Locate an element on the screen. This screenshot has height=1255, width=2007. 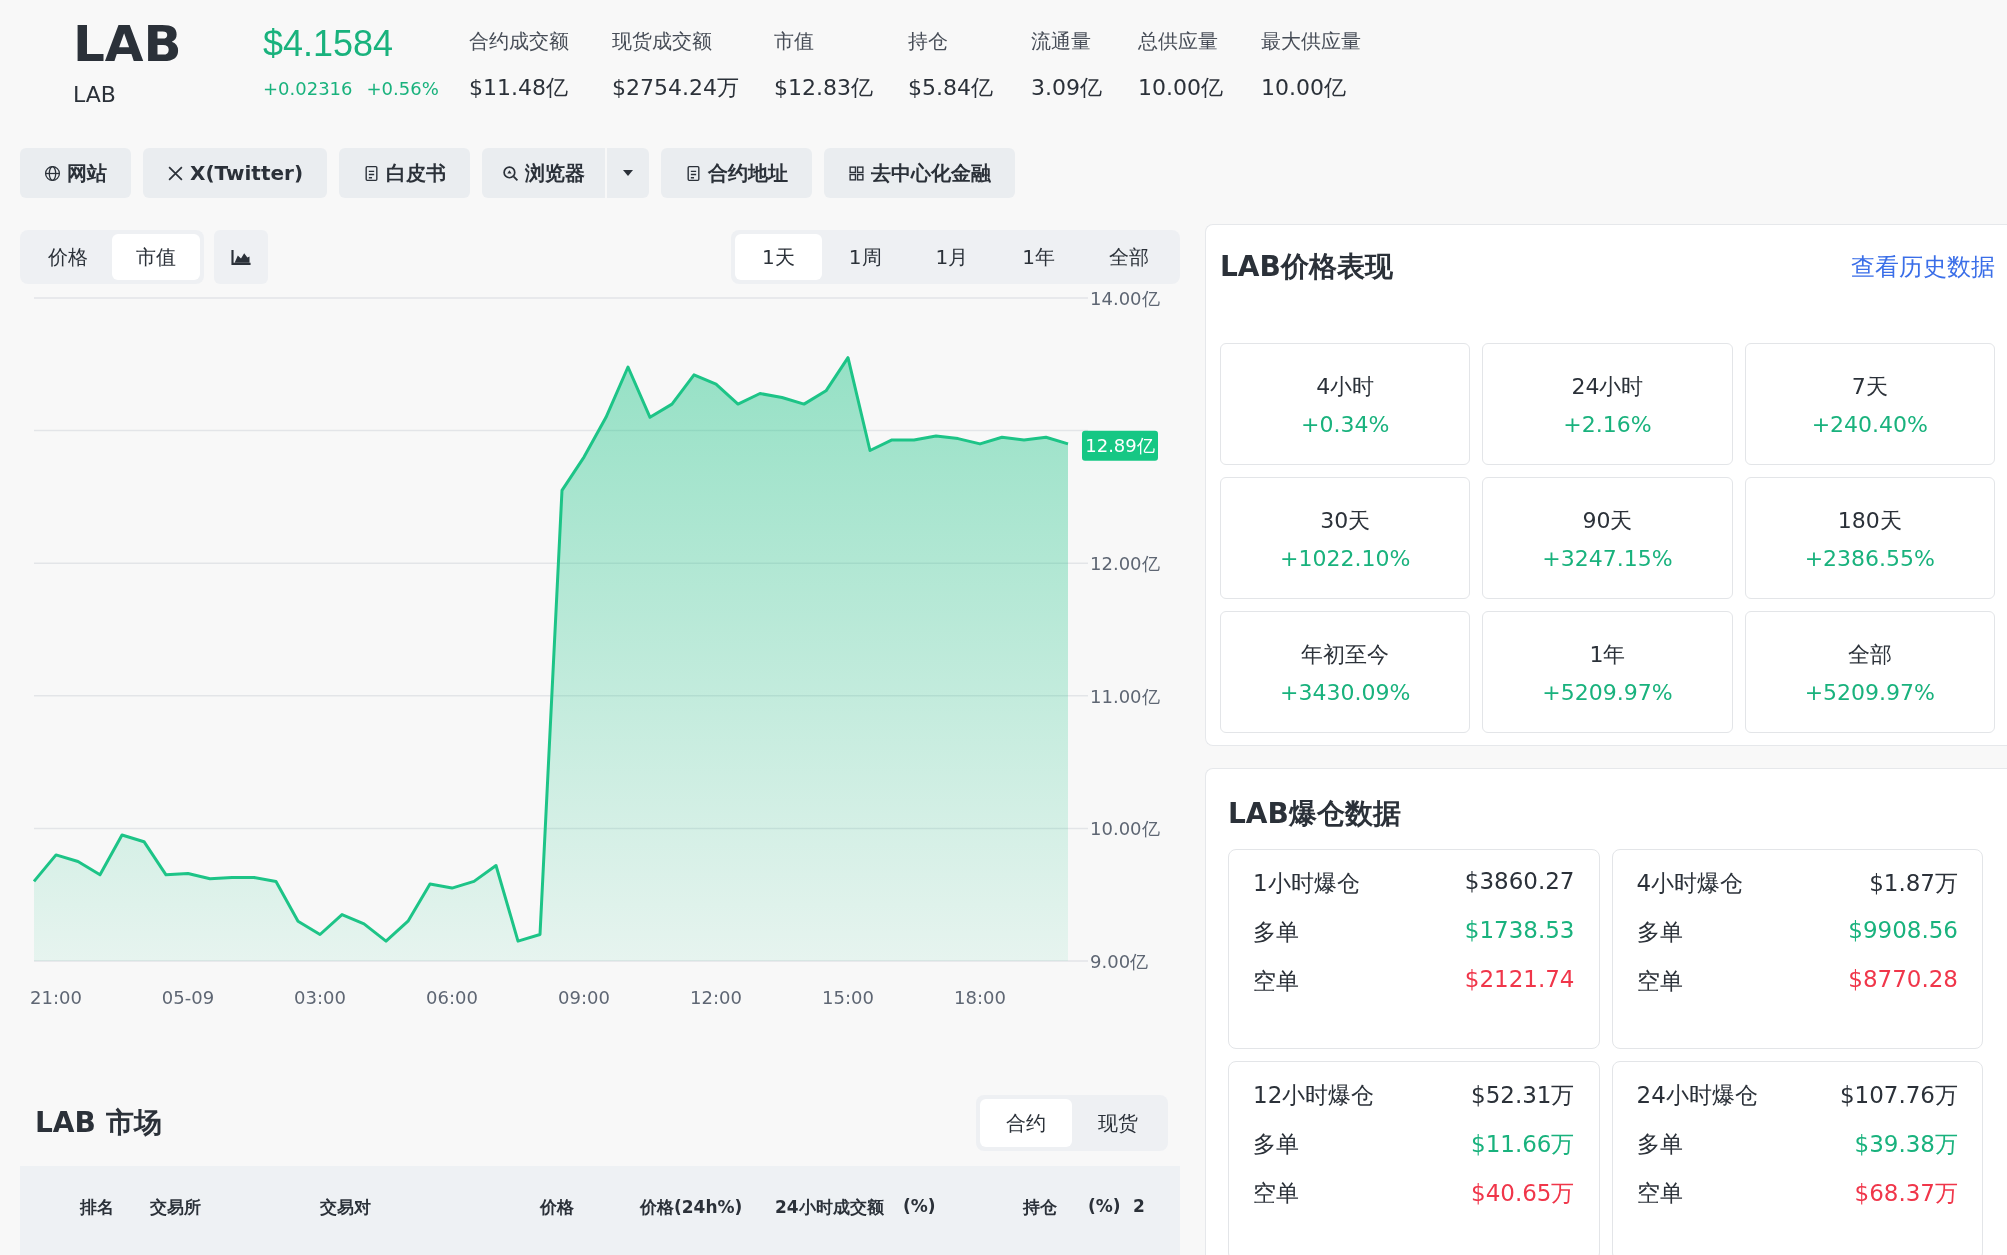
liquidation-value: $39.38万 is located at coordinates (1906, 1144).